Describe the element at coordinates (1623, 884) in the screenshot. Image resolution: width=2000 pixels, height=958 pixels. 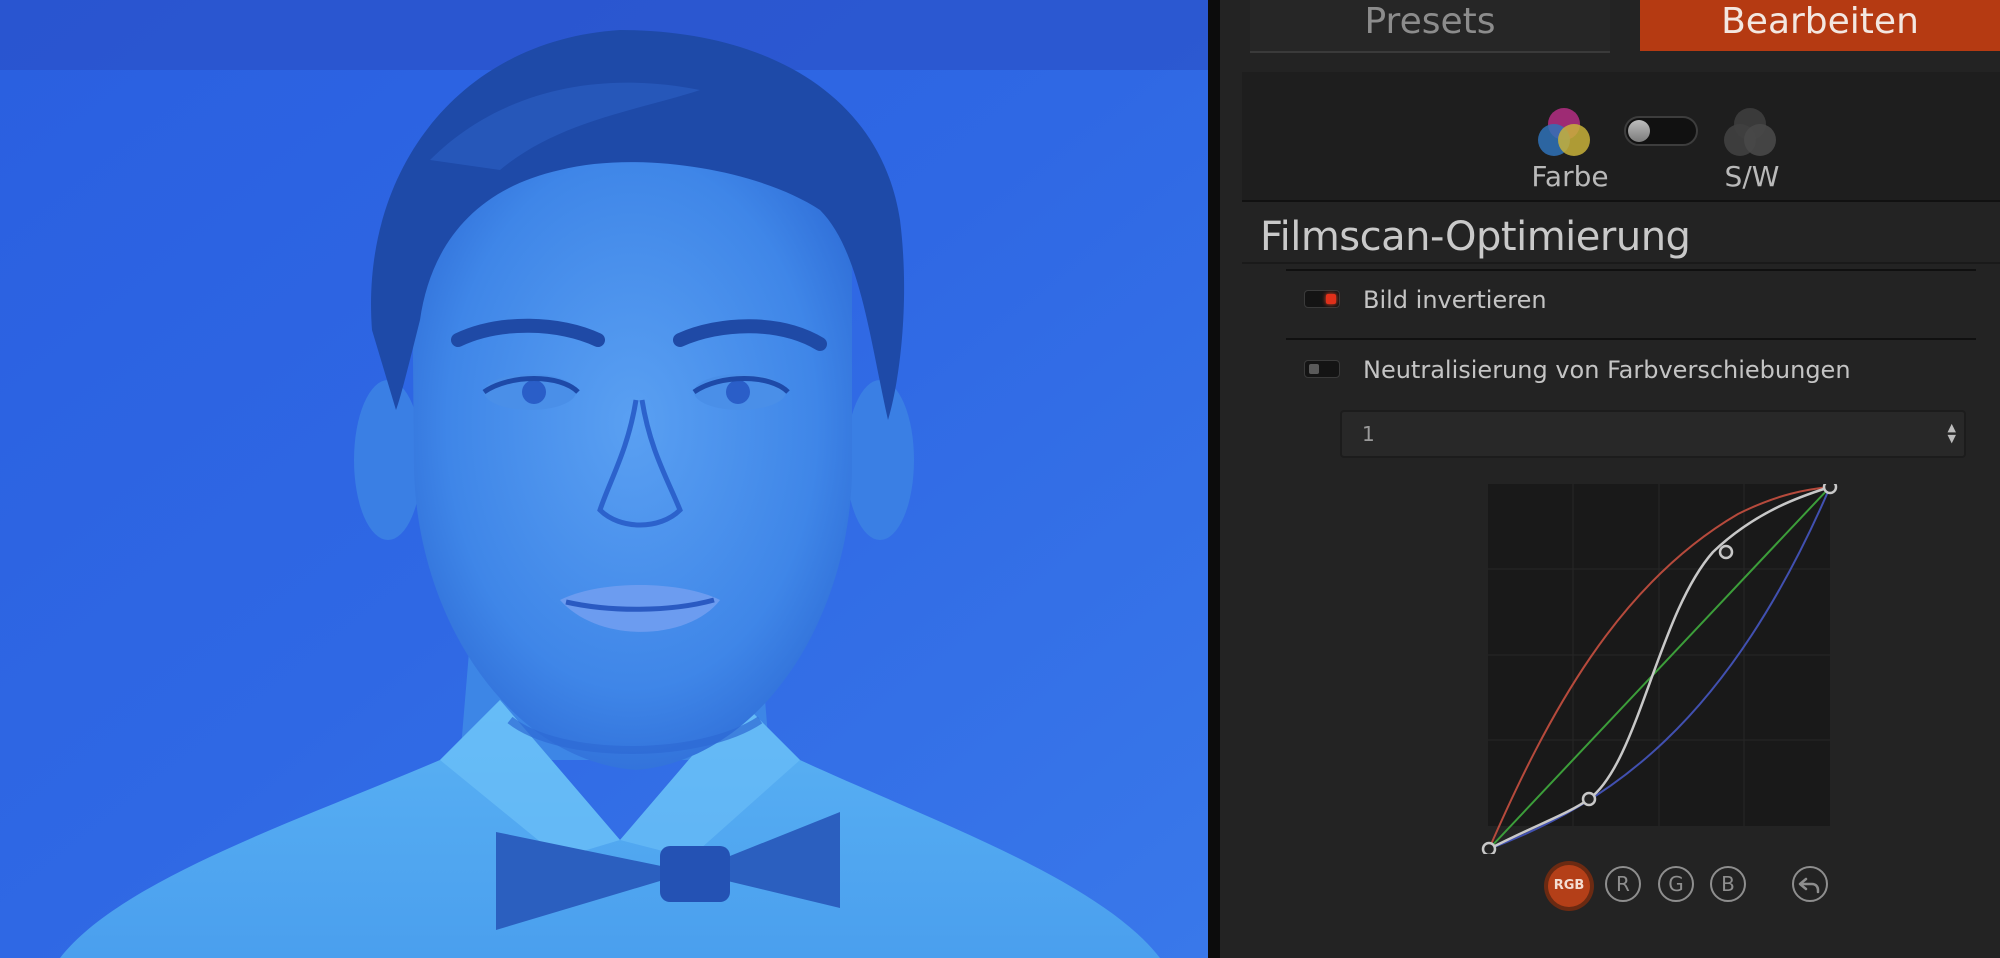
I see `channel-r-button: R` at that location.